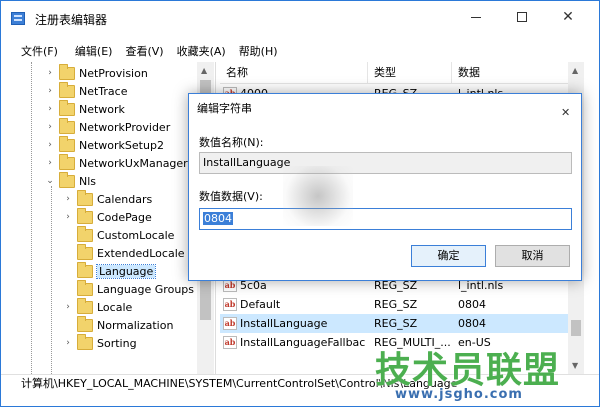 Image resolution: width=600 pixels, height=407 pixels. I want to click on tree-node: Language Groups, so click(128, 288).